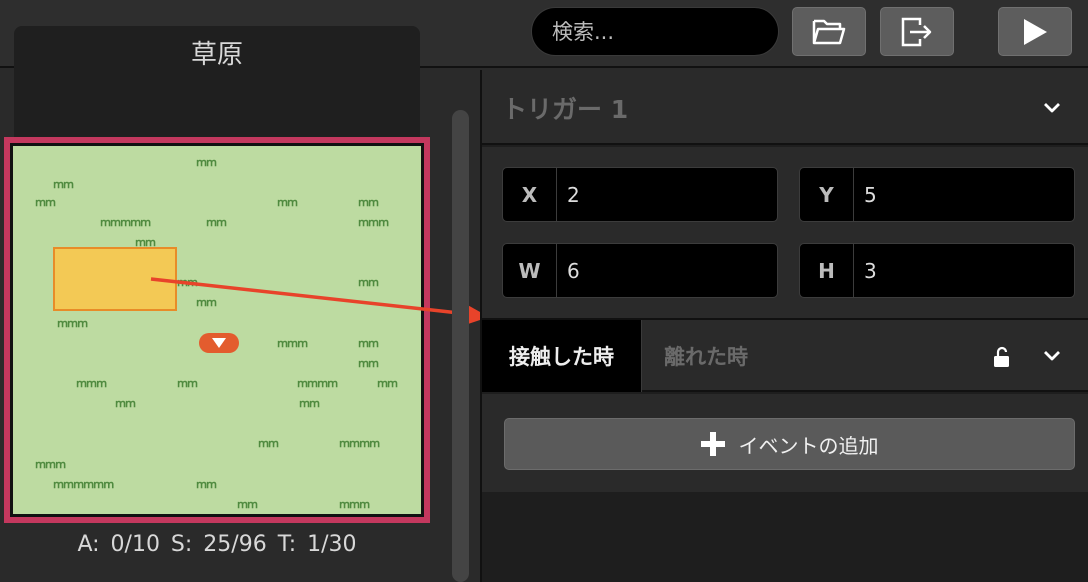  Describe the element at coordinates (827, 194) in the screenshot. I see `y-label: Y` at that location.